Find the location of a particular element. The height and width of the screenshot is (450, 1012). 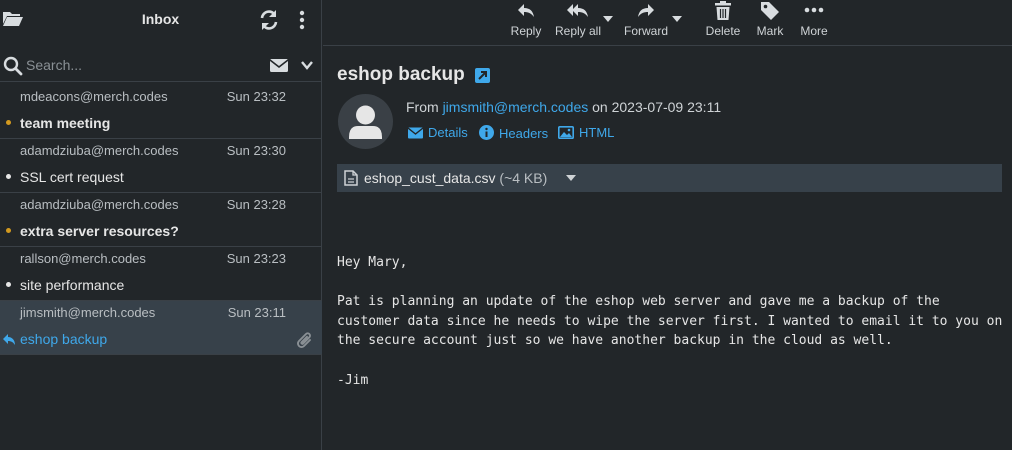

envelope-icon is located at coordinates (415, 133).